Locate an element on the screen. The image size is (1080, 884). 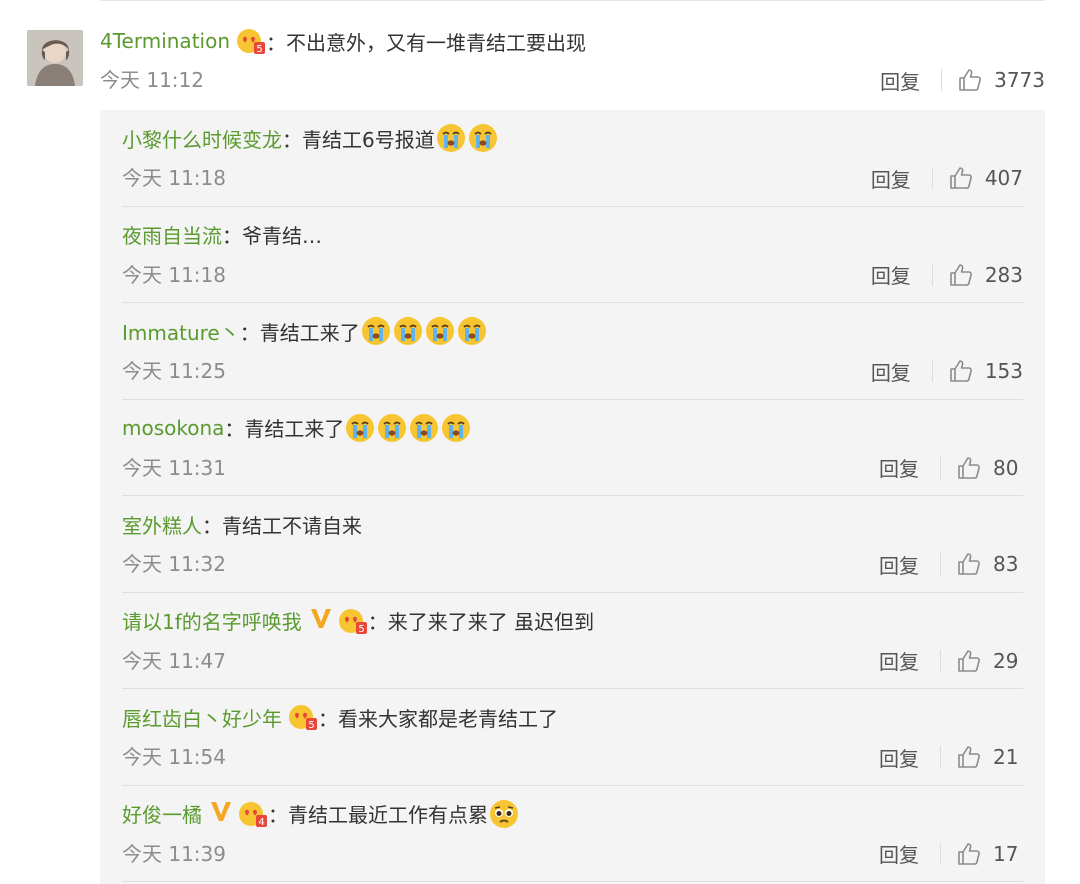
like-count: 17 is located at coordinates (1006, 853).